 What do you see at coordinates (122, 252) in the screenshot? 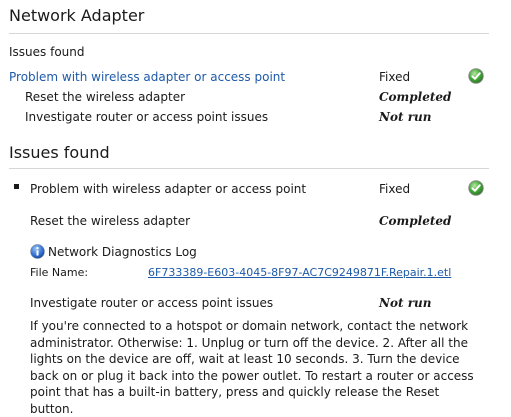
I see `log-title: Network Diagnostics Log` at bounding box center [122, 252].